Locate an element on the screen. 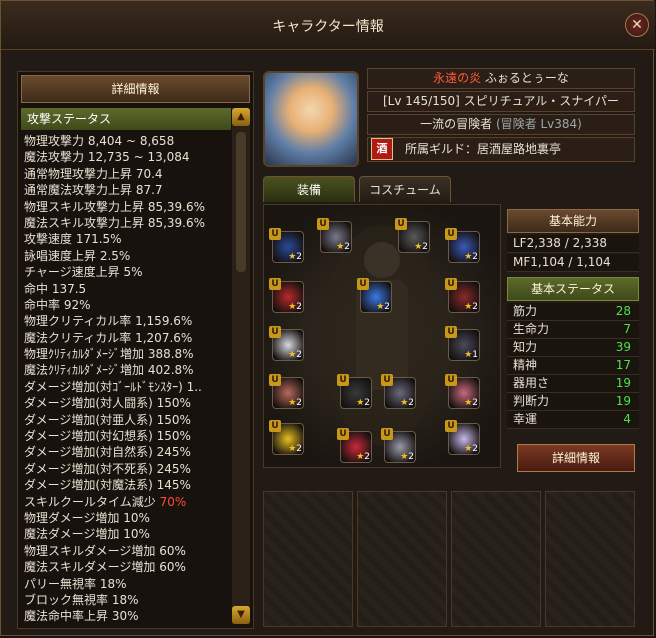 The height and width of the screenshot is (638, 656). stat-item: 魔法スキル攻撃力上昇 85,39.6% is located at coordinates (115, 222).